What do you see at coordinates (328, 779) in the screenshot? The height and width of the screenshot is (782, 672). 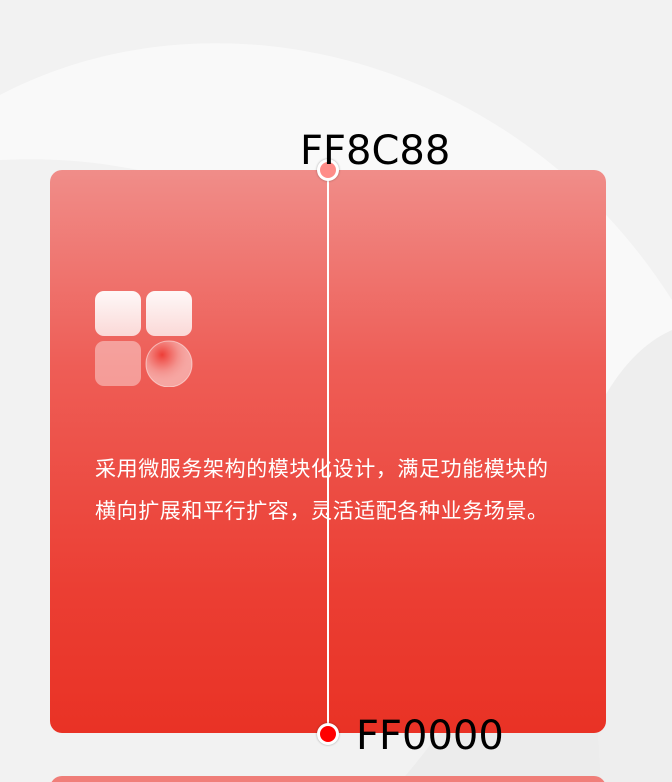 I see `next-card-peek` at bounding box center [328, 779].